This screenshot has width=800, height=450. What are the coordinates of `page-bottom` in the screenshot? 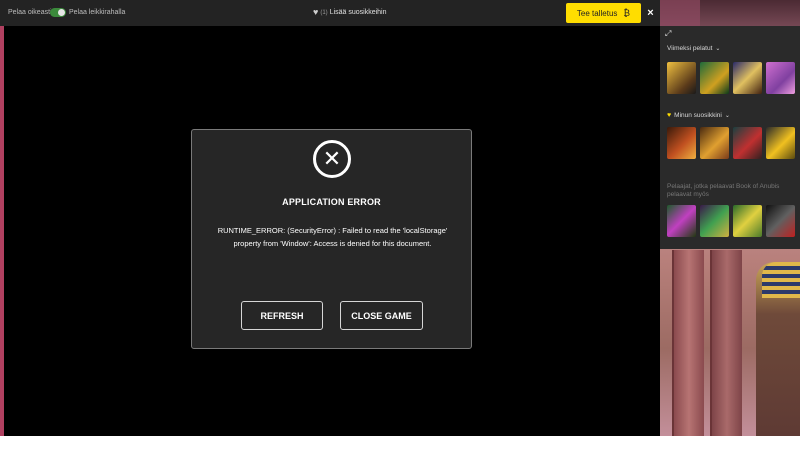 It's located at (400, 443).